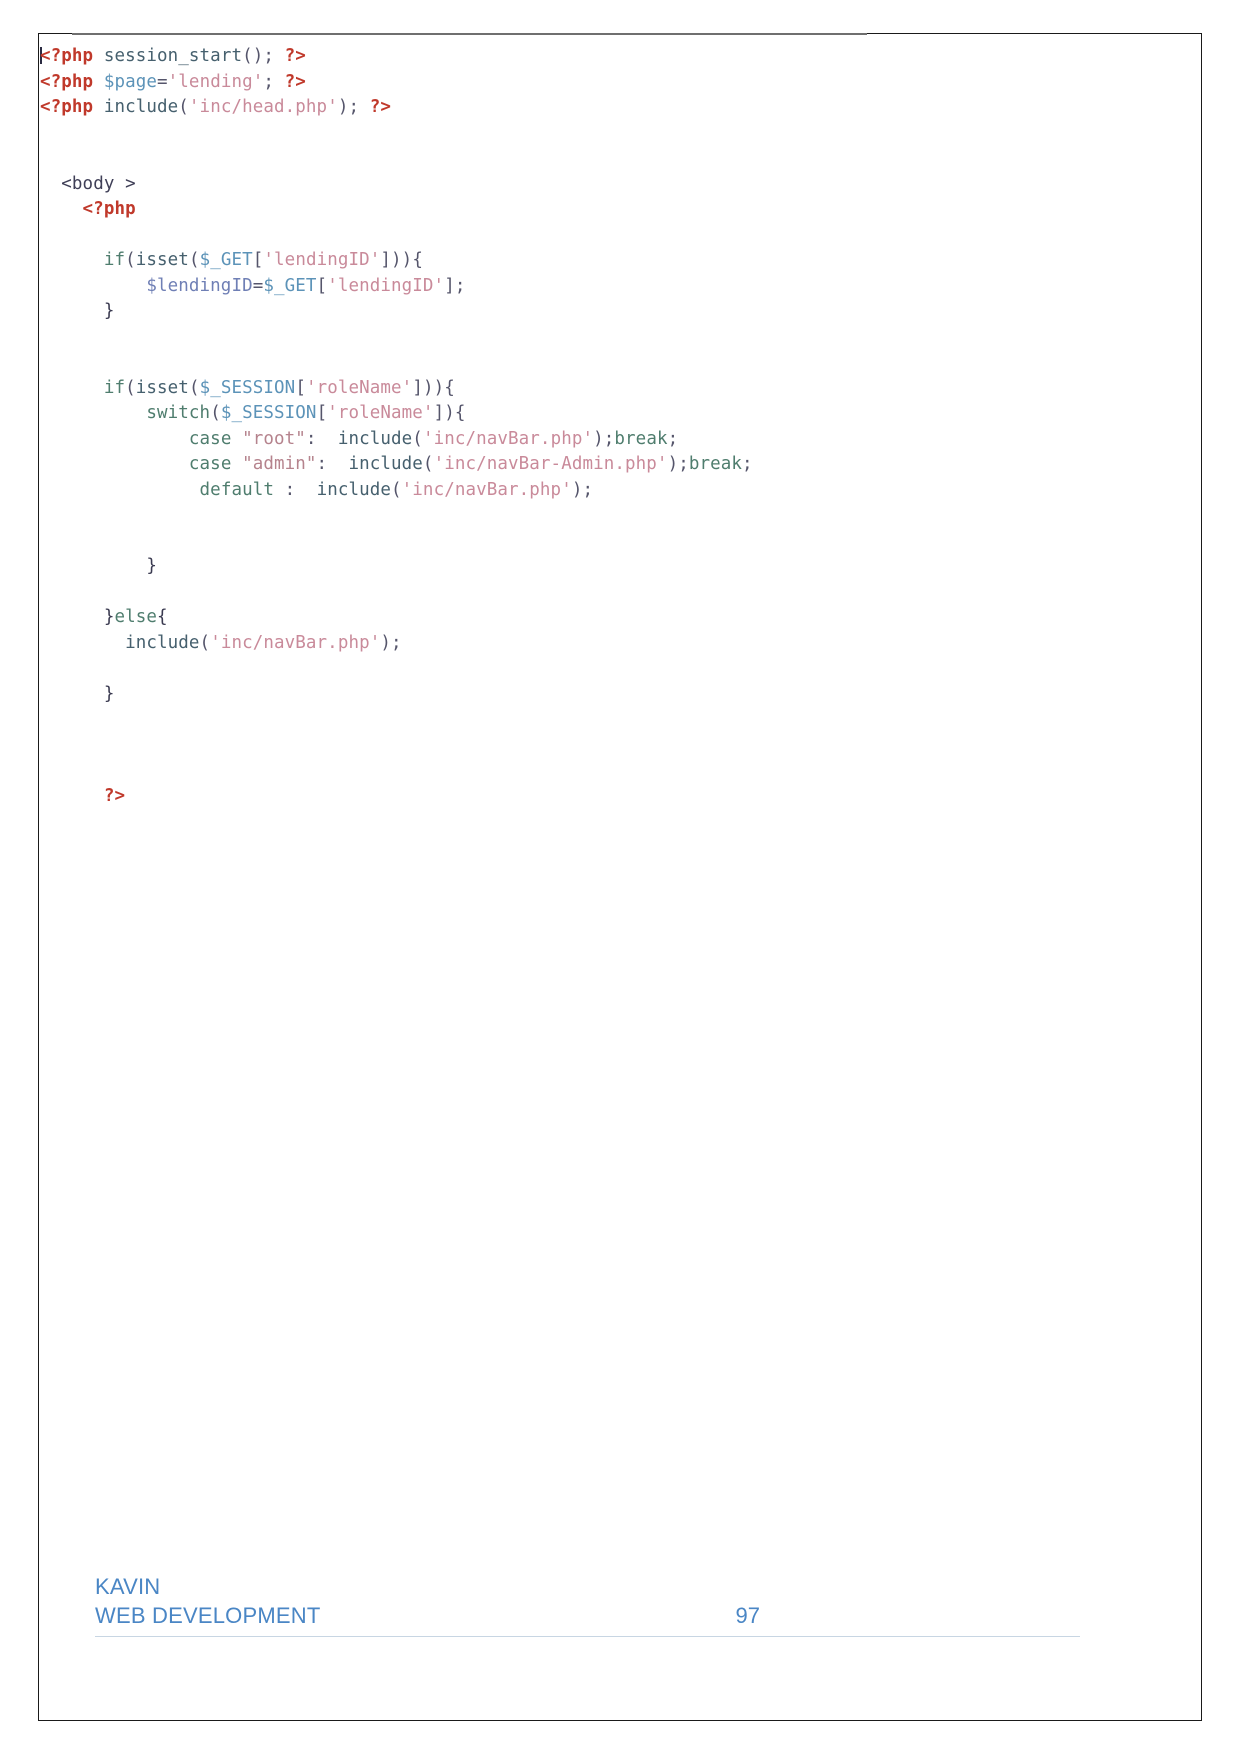 The width and height of the screenshot is (1240, 1754). What do you see at coordinates (208, 1615) in the screenshot?
I see `footer-subject: WEB DEVELOPMENT` at bounding box center [208, 1615].